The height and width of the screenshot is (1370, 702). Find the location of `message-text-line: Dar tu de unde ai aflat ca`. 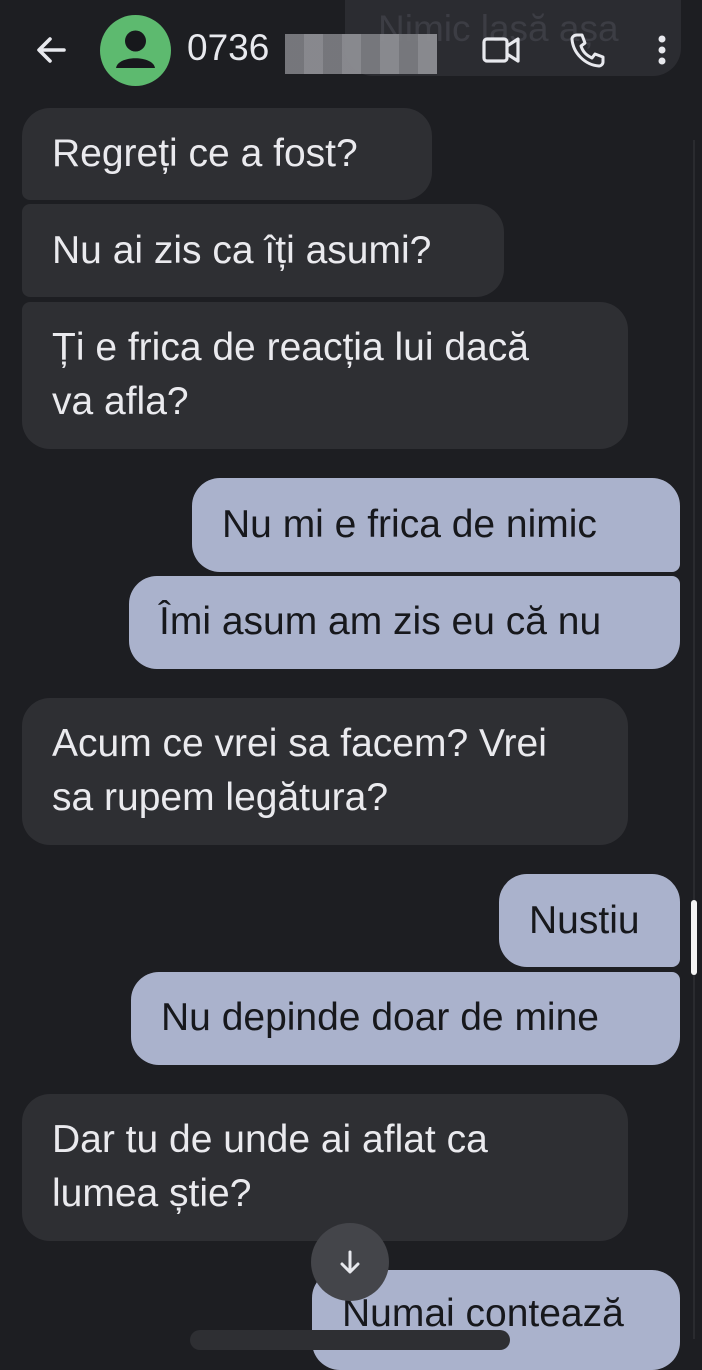

message-text-line: Dar tu de unde ai aflat ca is located at coordinates (270, 1139).